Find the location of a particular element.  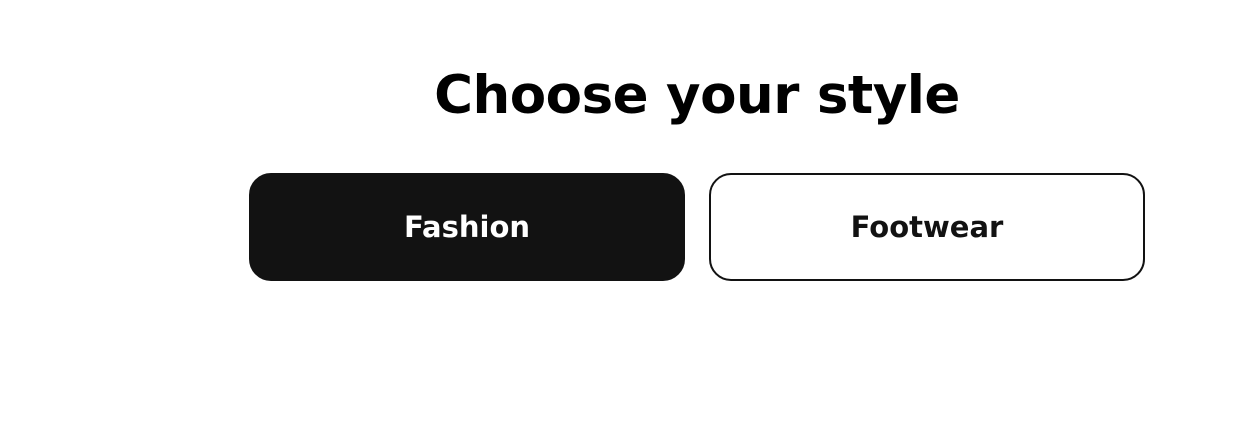

option-label: Fashion is located at coordinates (467, 227).